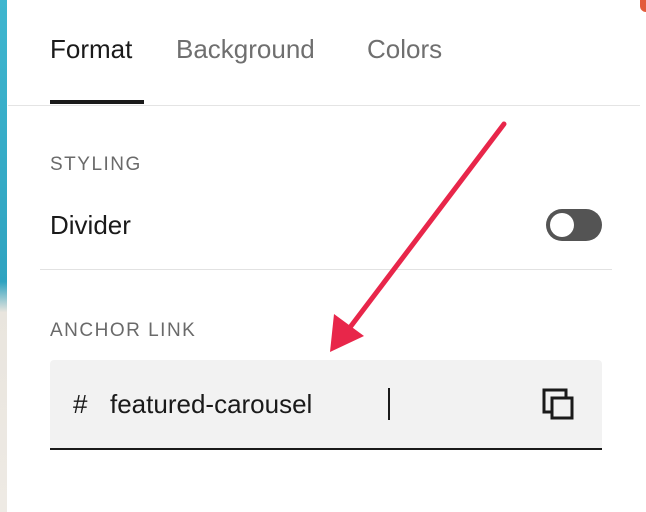  I want to click on anchor-link-section-label: ANCHOR LINK, so click(123, 330).